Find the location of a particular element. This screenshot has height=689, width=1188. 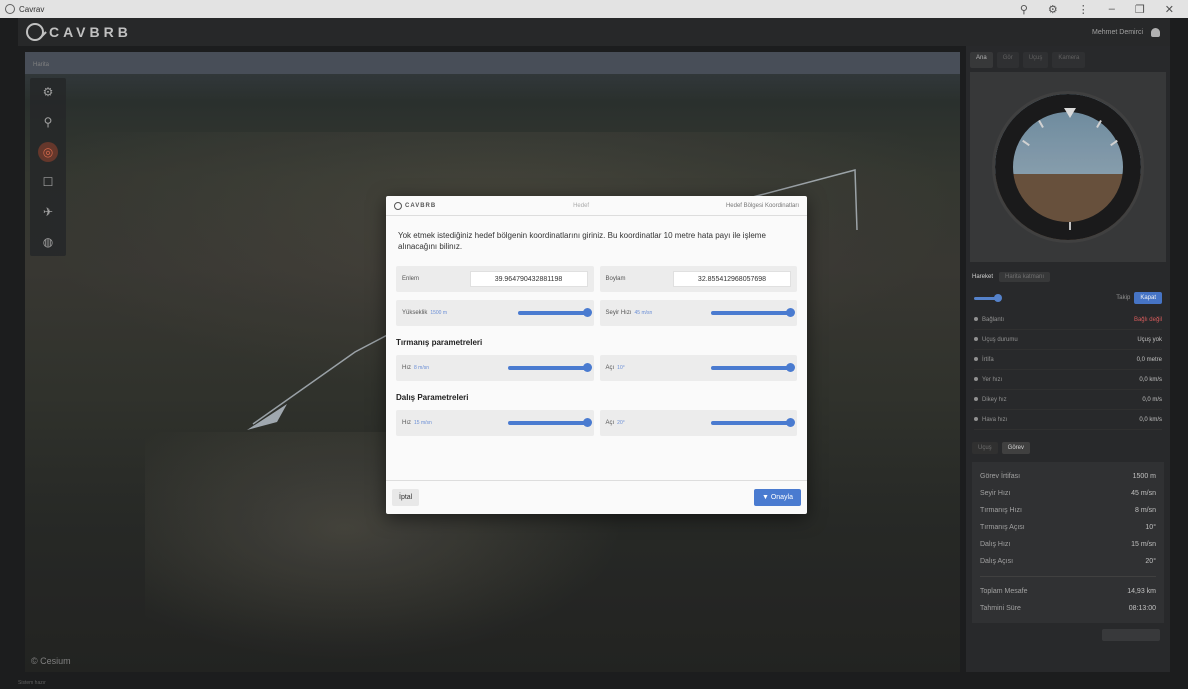

climb-speed-value: 8 m/sn is located at coordinates (422, 368).